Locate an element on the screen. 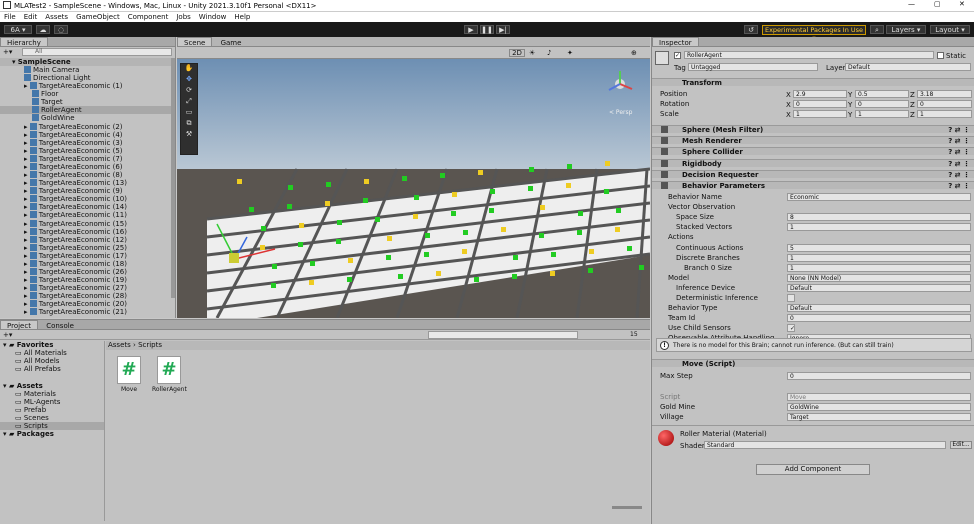 The image size is (974, 524). scale-tool-icon: ⤢ is located at coordinates (189, 102).